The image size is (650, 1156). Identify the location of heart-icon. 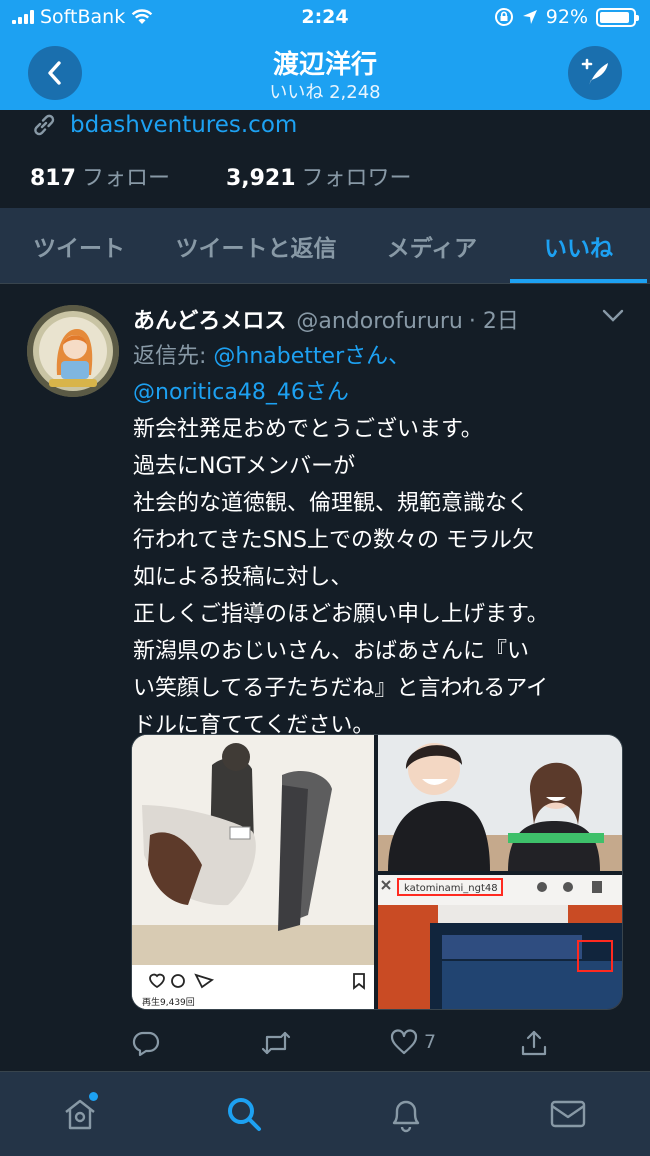
(404, 1042).